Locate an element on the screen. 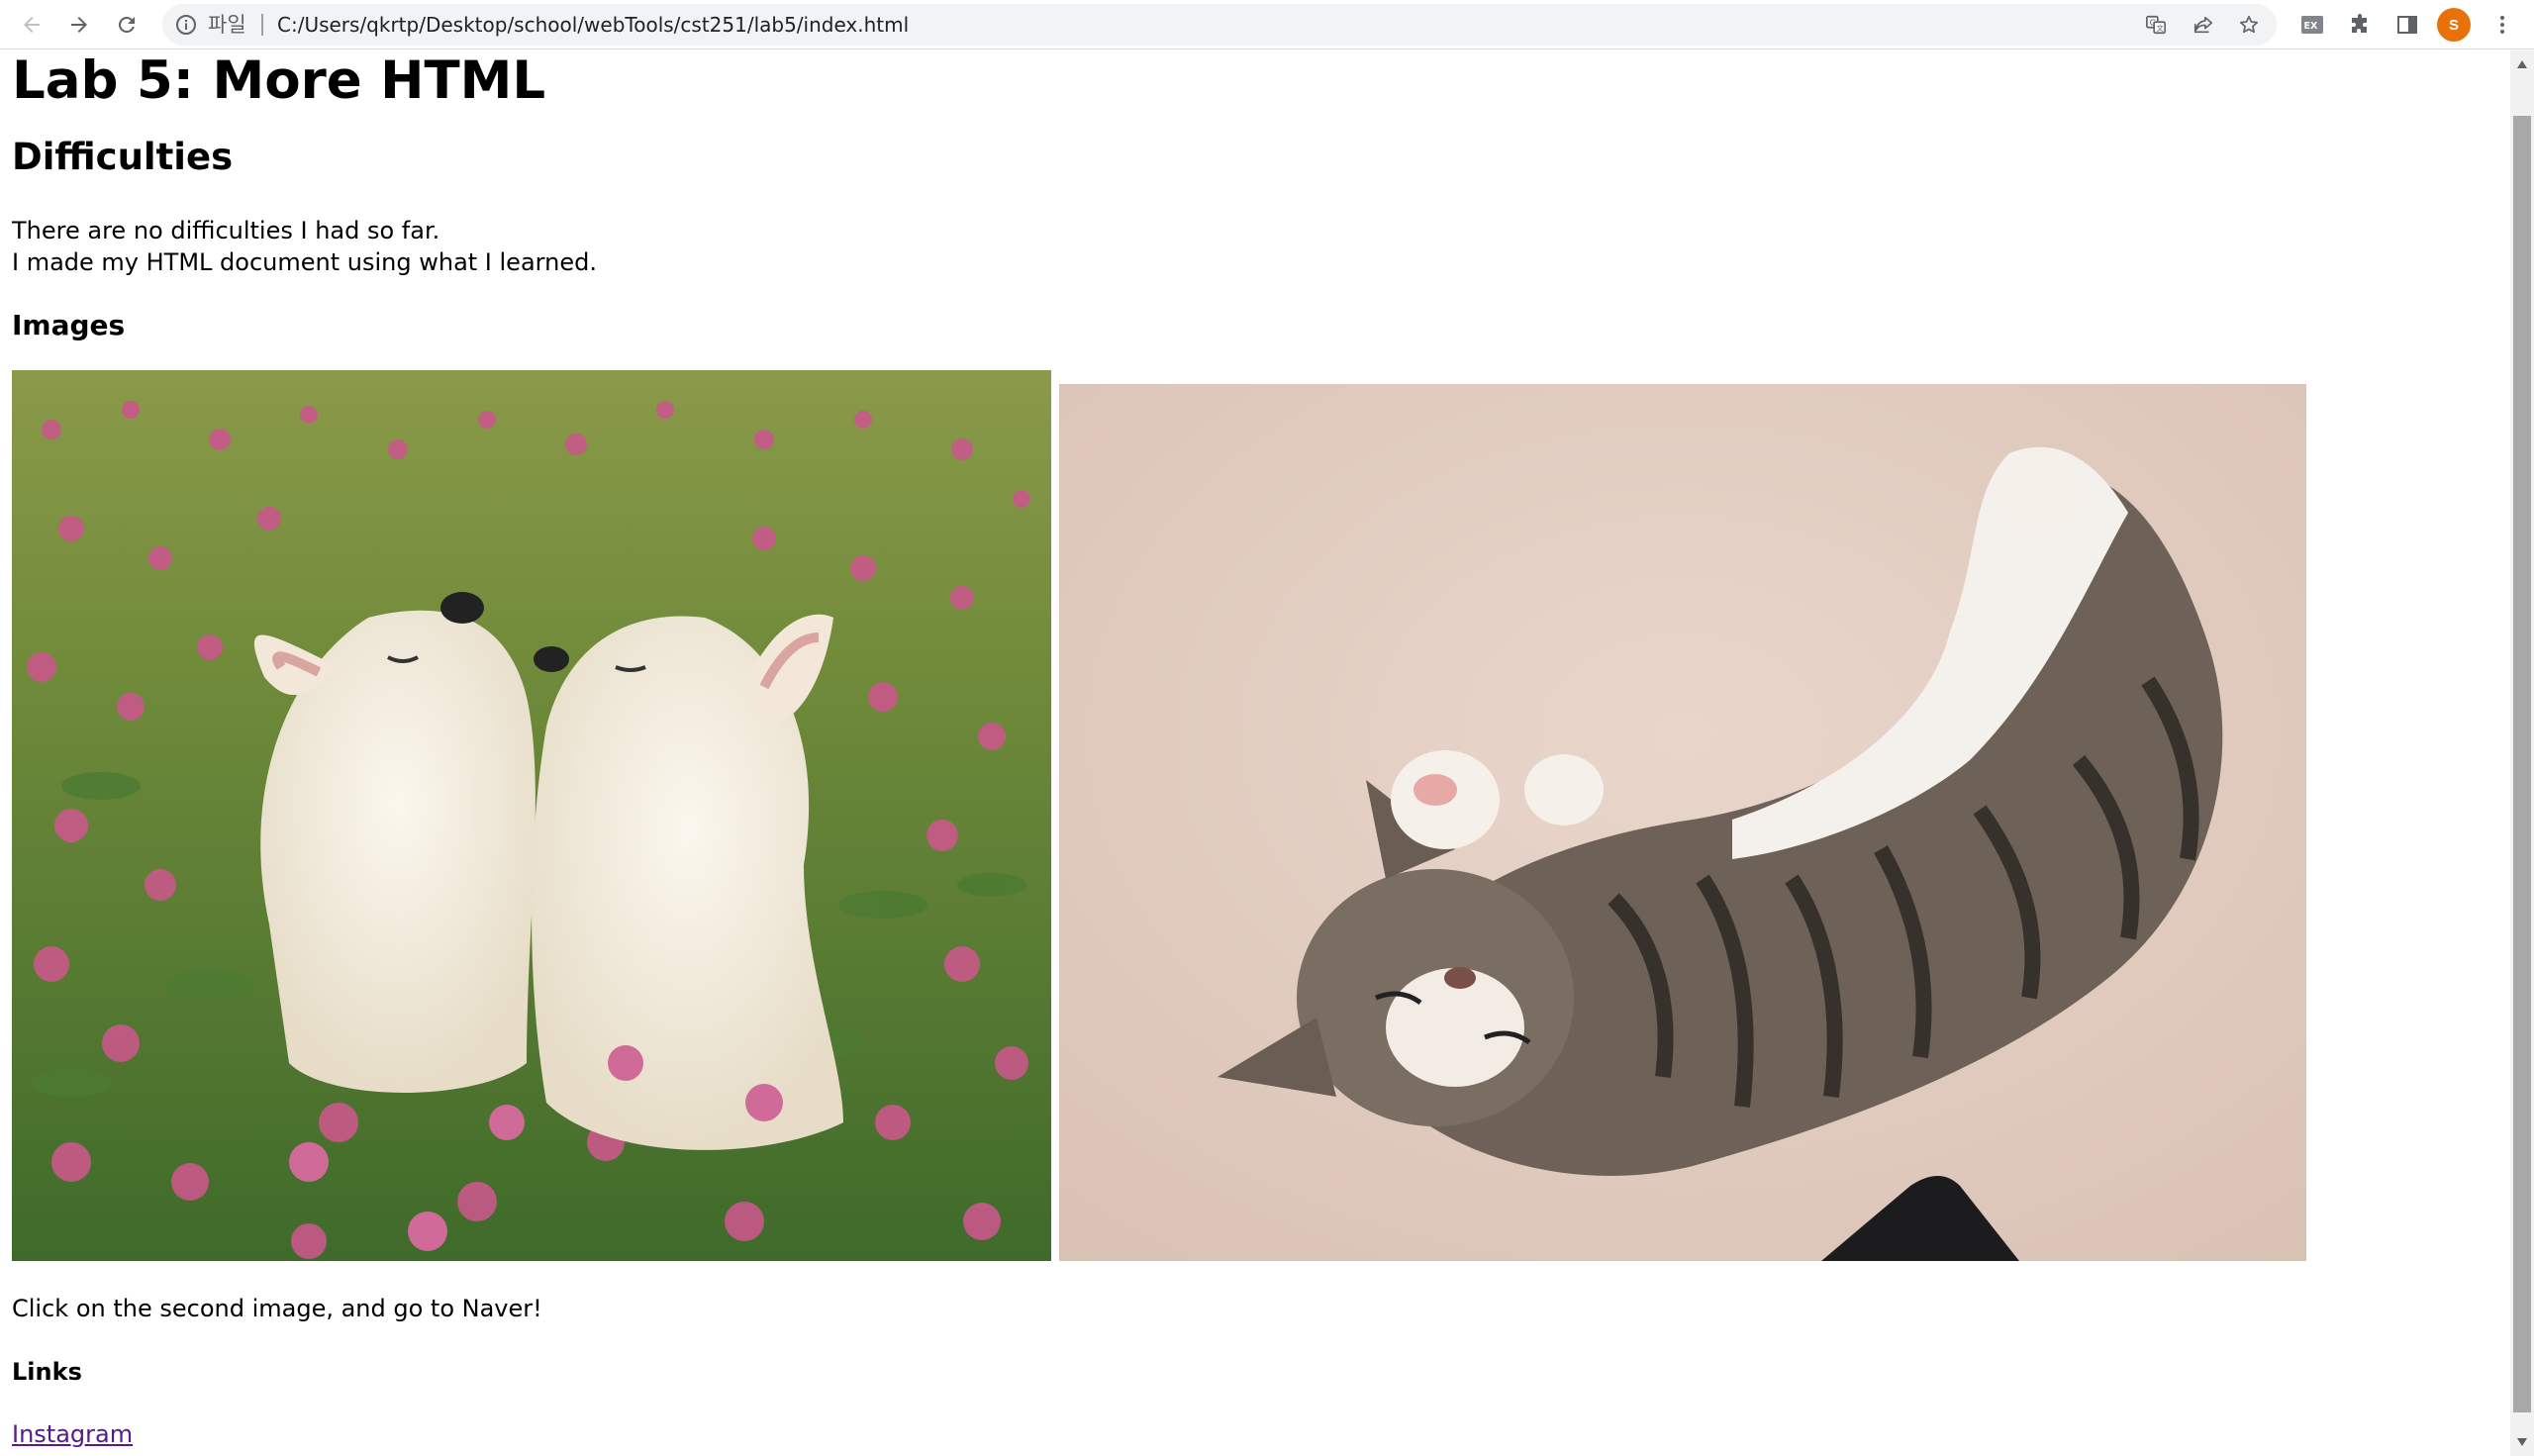 This screenshot has height=1456, width=2534. ex-extension-button: EX is located at coordinates (2312, 25).